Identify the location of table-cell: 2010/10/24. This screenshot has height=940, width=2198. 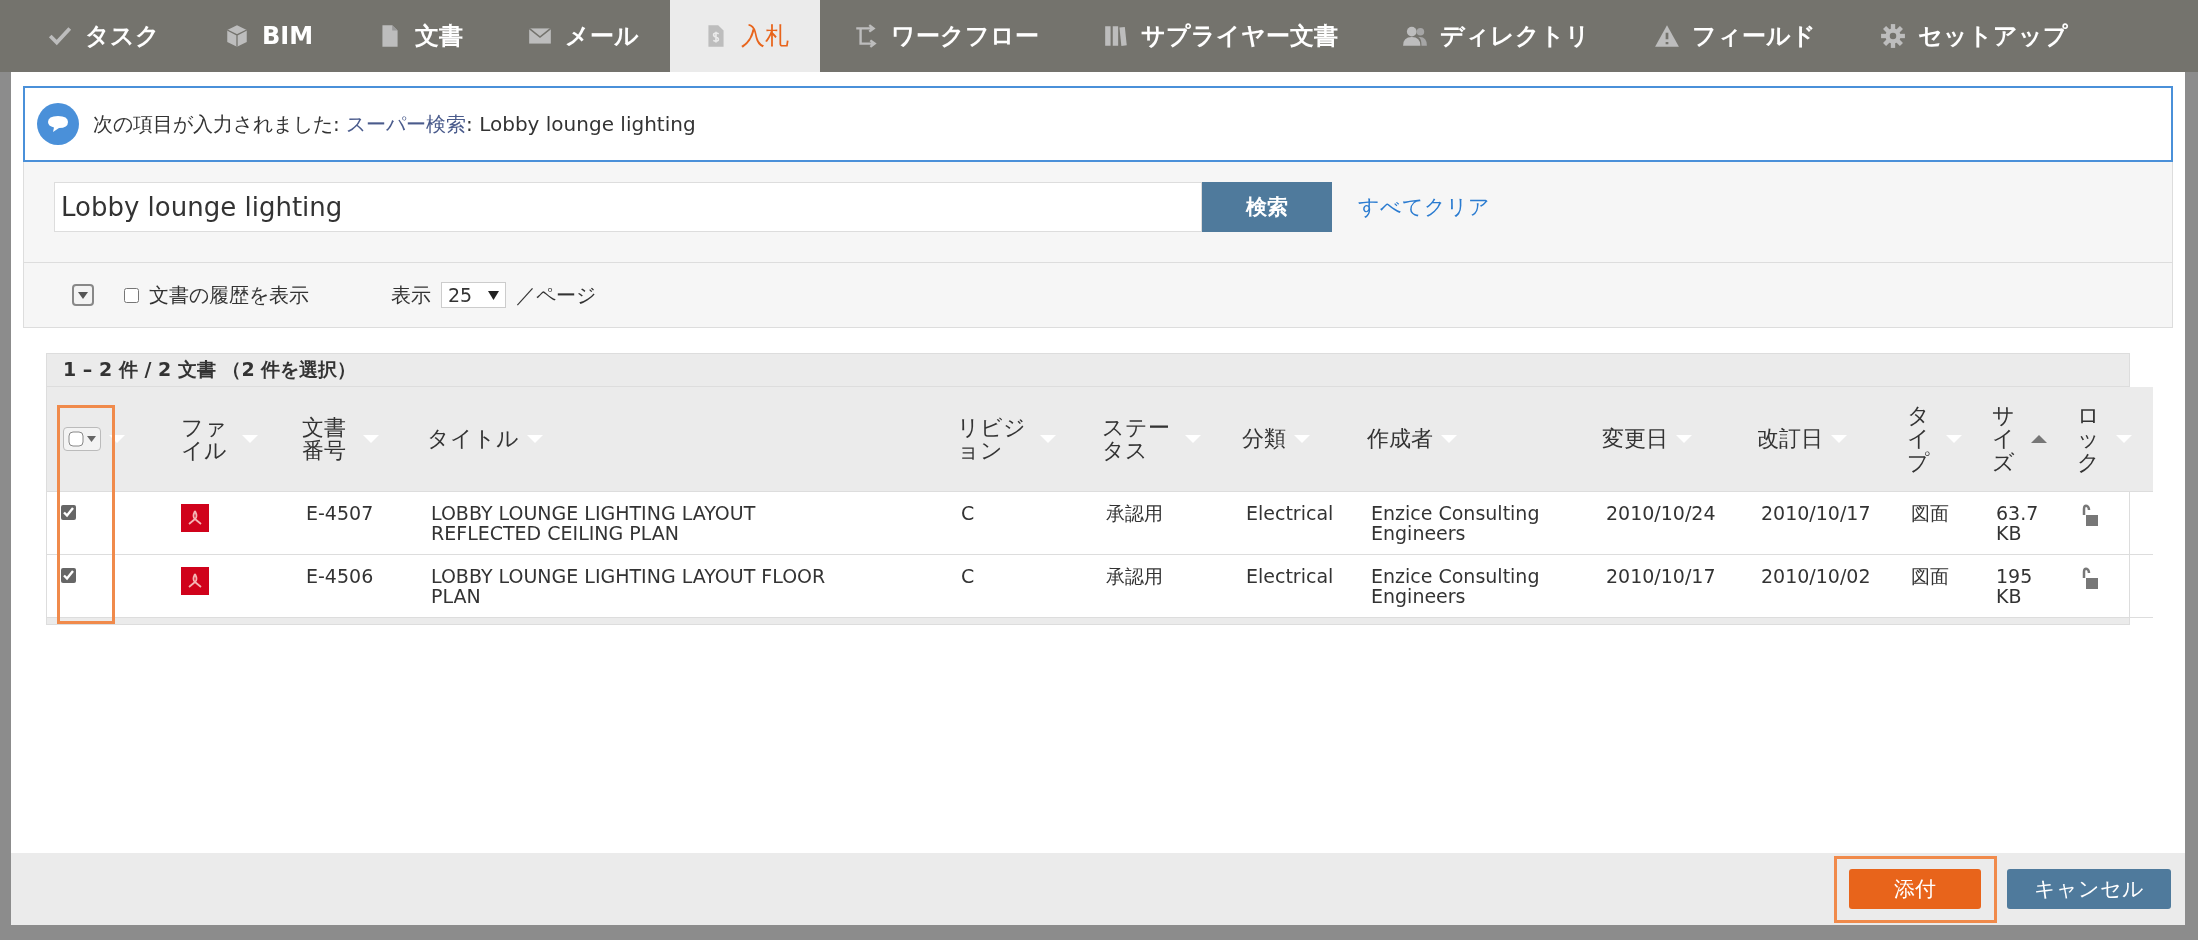
(1661, 513).